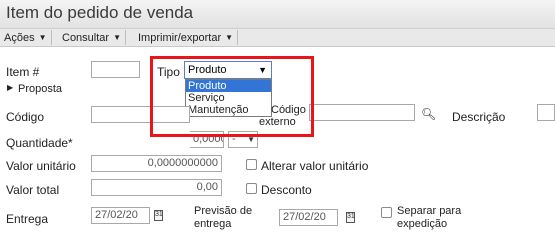 The height and width of the screenshot is (240, 555). Describe the element at coordinates (277, 38) in the screenshot. I see `toolbar: Ações ▼ Consultar ▼ Imprimir/exportar ▼` at that location.